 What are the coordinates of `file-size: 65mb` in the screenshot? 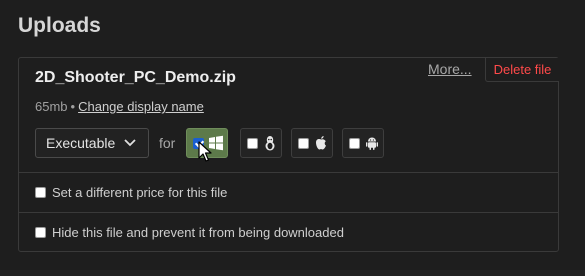 It's located at (51, 106).